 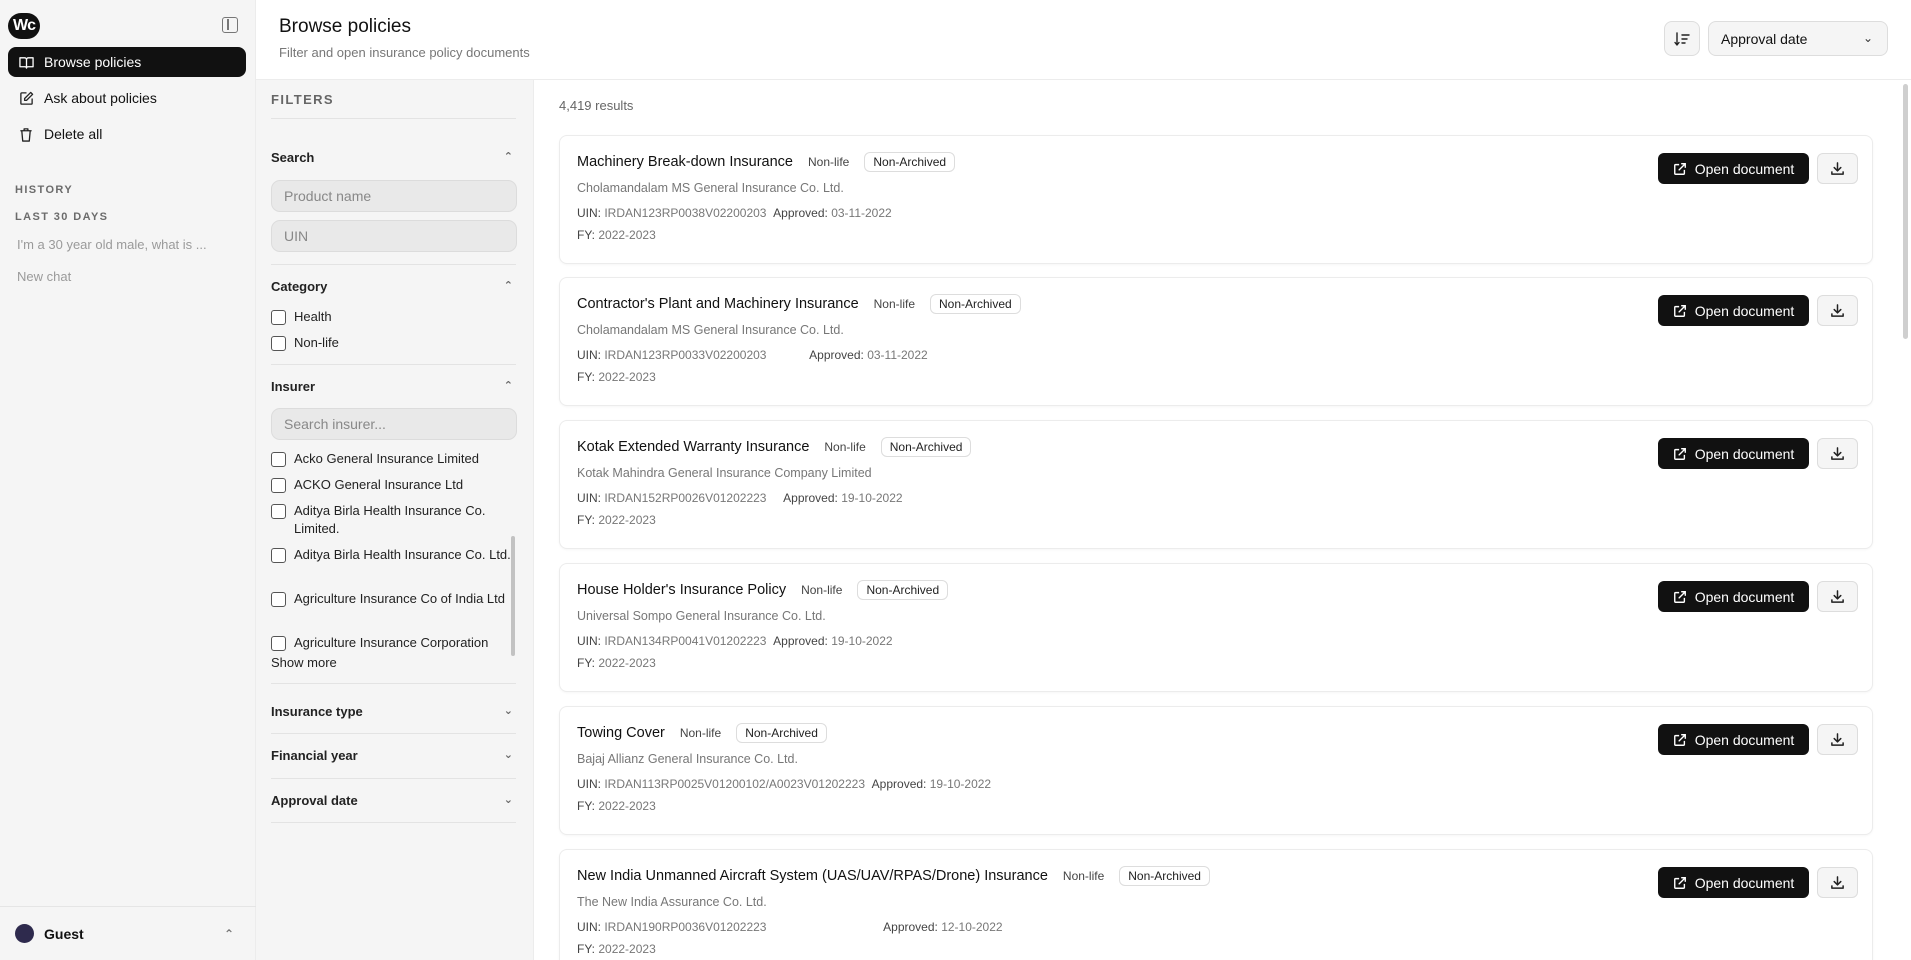 What do you see at coordinates (393, 386) in the screenshot?
I see `filter-insurer-header: Insurer ⌃` at bounding box center [393, 386].